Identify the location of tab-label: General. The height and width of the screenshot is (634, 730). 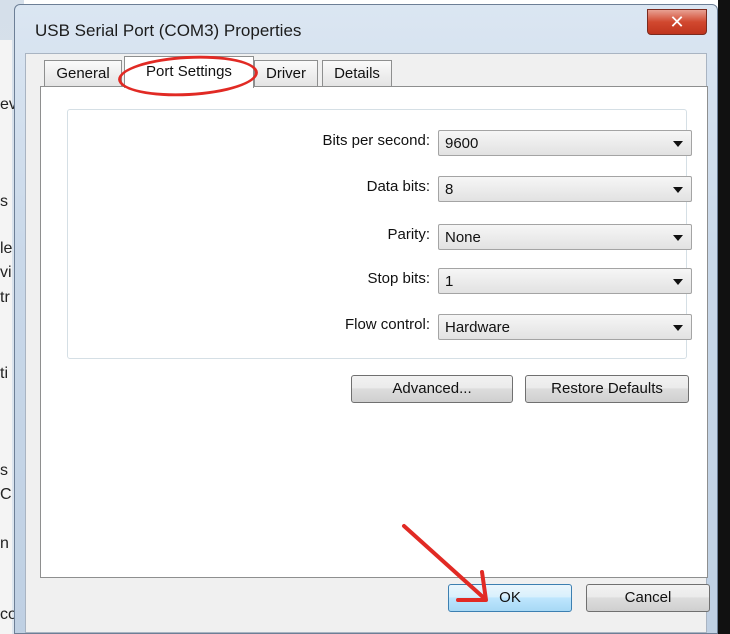
(83, 73).